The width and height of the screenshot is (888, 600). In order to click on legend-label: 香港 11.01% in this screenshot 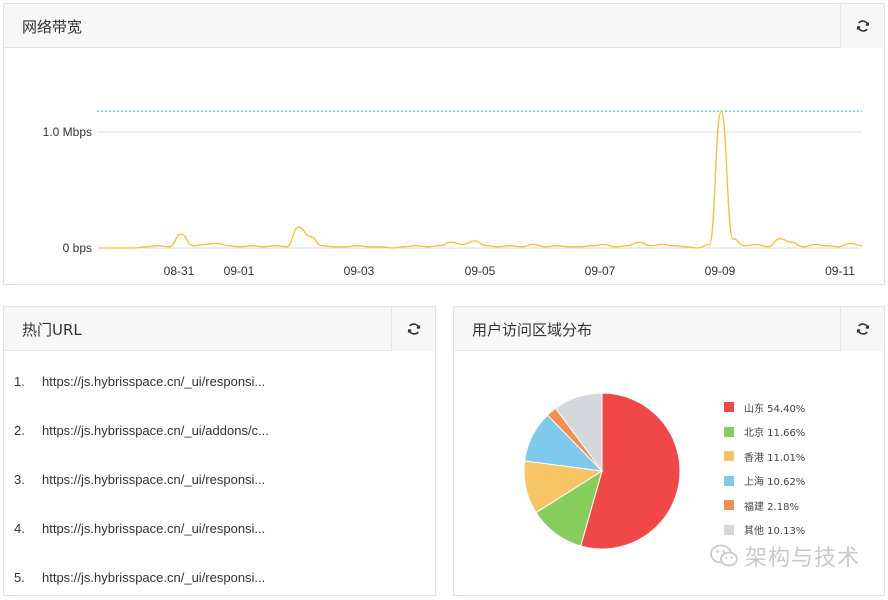, I will do `click(775, 458)`.